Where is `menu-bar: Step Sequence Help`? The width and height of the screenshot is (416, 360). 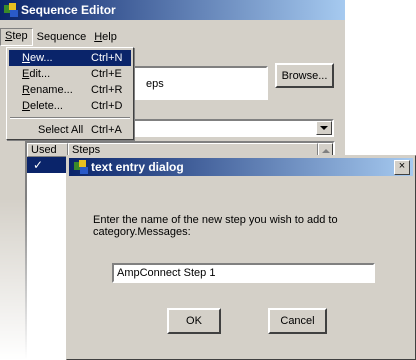
menu-bar: Step Sequence Help is located at coordinates (172, 36).